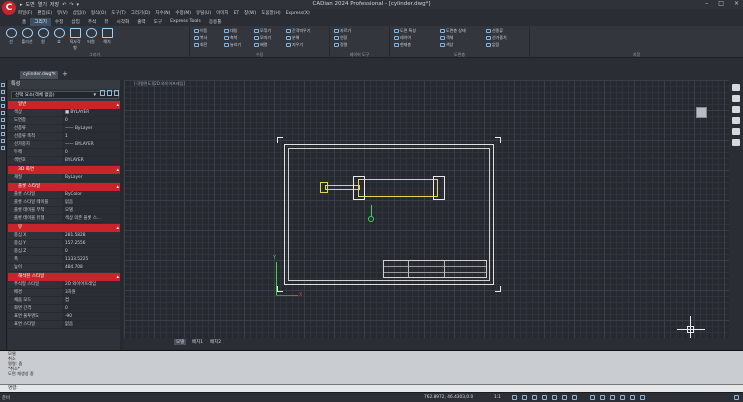 The height and width of the screenshot is (402, 743). Describe the element at coordinates (602, 397) in the screenshot. I see `workspace-icon` at that location.